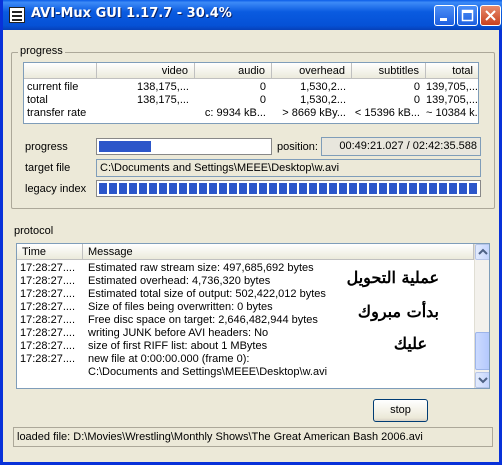 The image size is (502, 465). I want to click on scroll-thumb, so click(482, 351).